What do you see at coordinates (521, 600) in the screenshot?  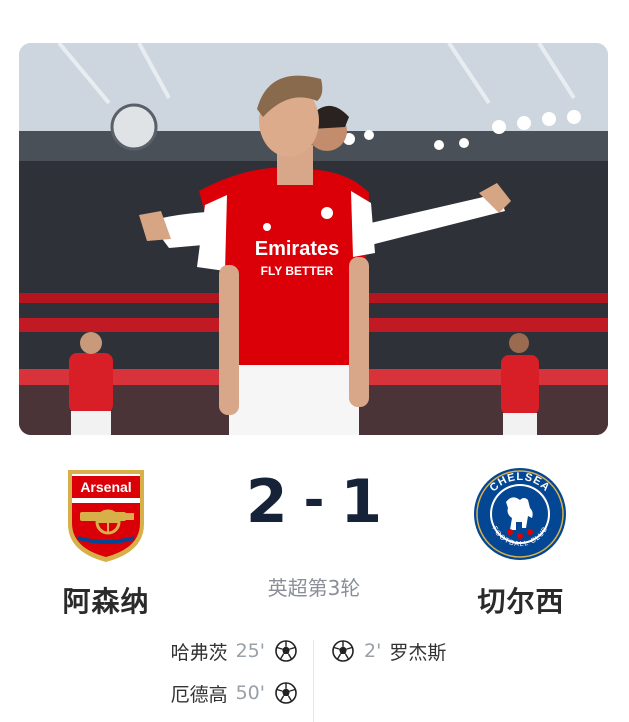 I see `away-team-name: 切尔西` at bounding box center [521, 600].